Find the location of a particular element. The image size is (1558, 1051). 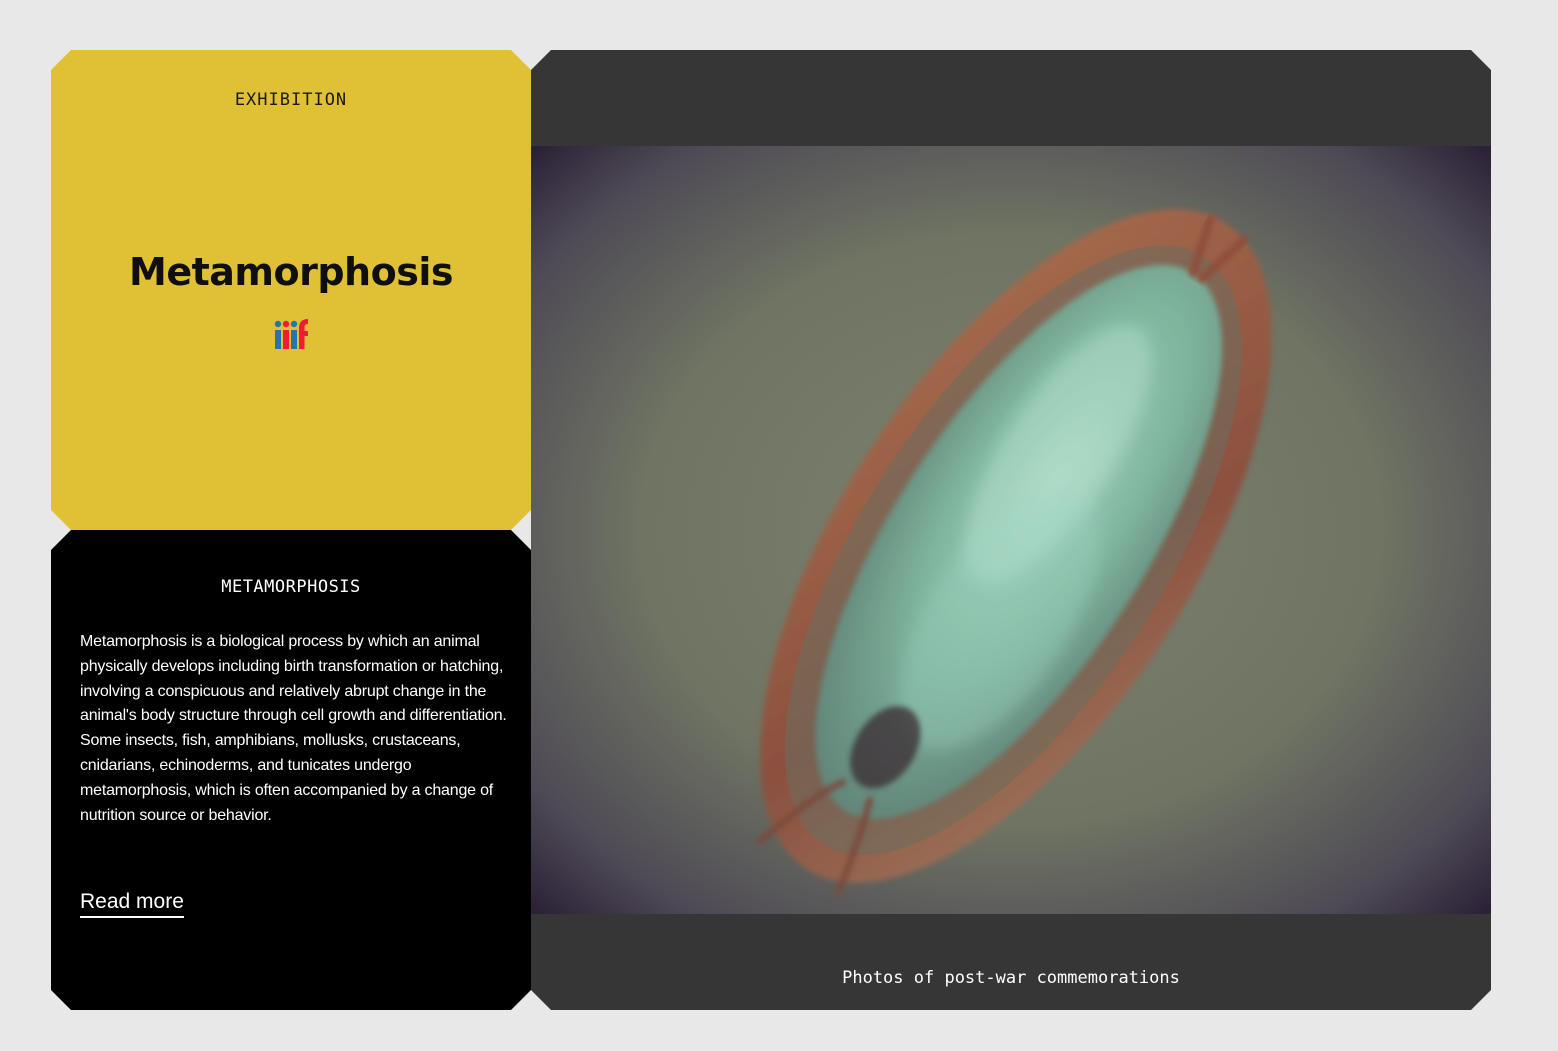

iiif-logo-icon is located at coordinates (292, 334).